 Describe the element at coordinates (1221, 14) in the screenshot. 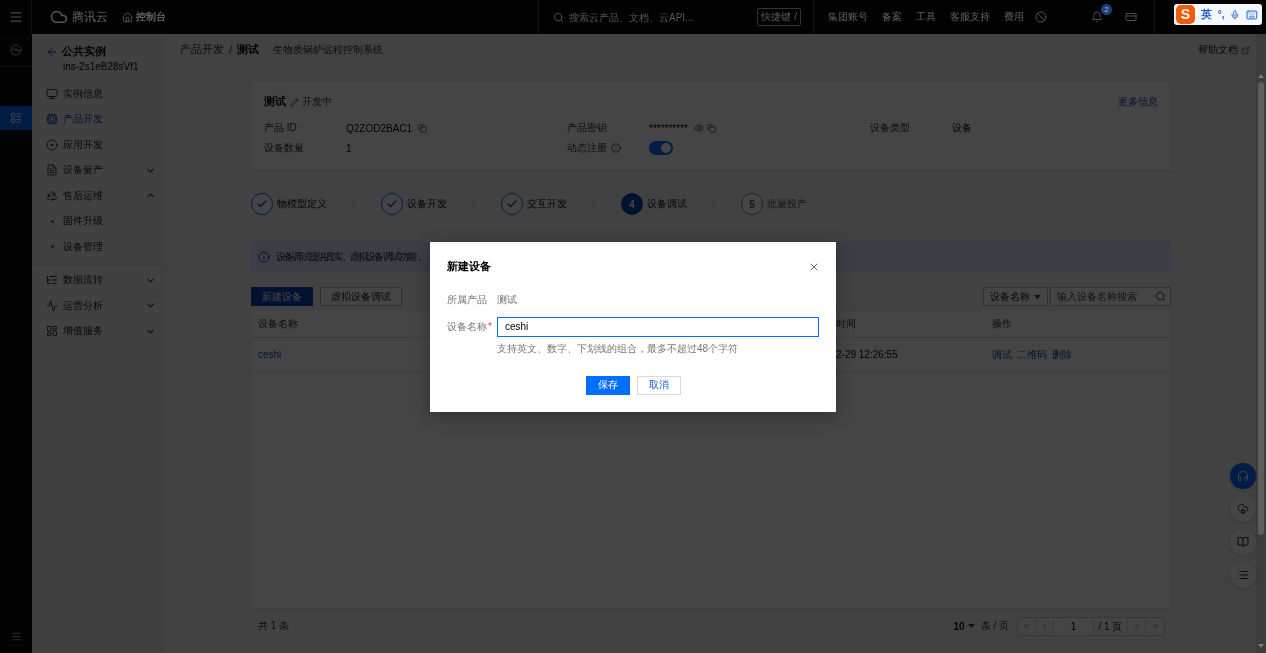

I see `punctuation-toggle: °,` at that location.